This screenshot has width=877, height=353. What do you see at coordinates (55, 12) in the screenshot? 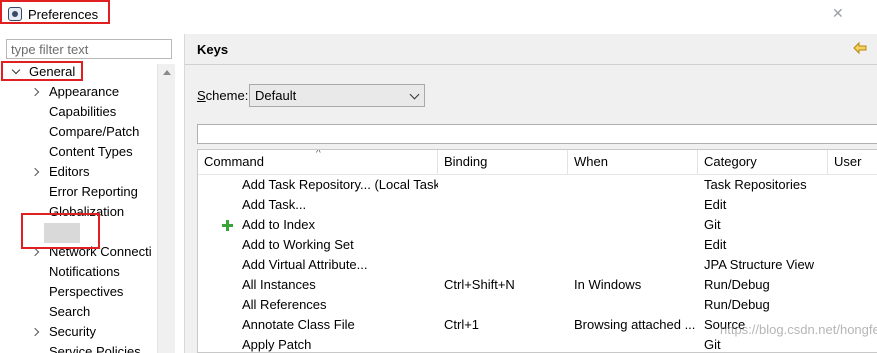
I see `annotation-highlight-title` at bounding box center [55, 12].